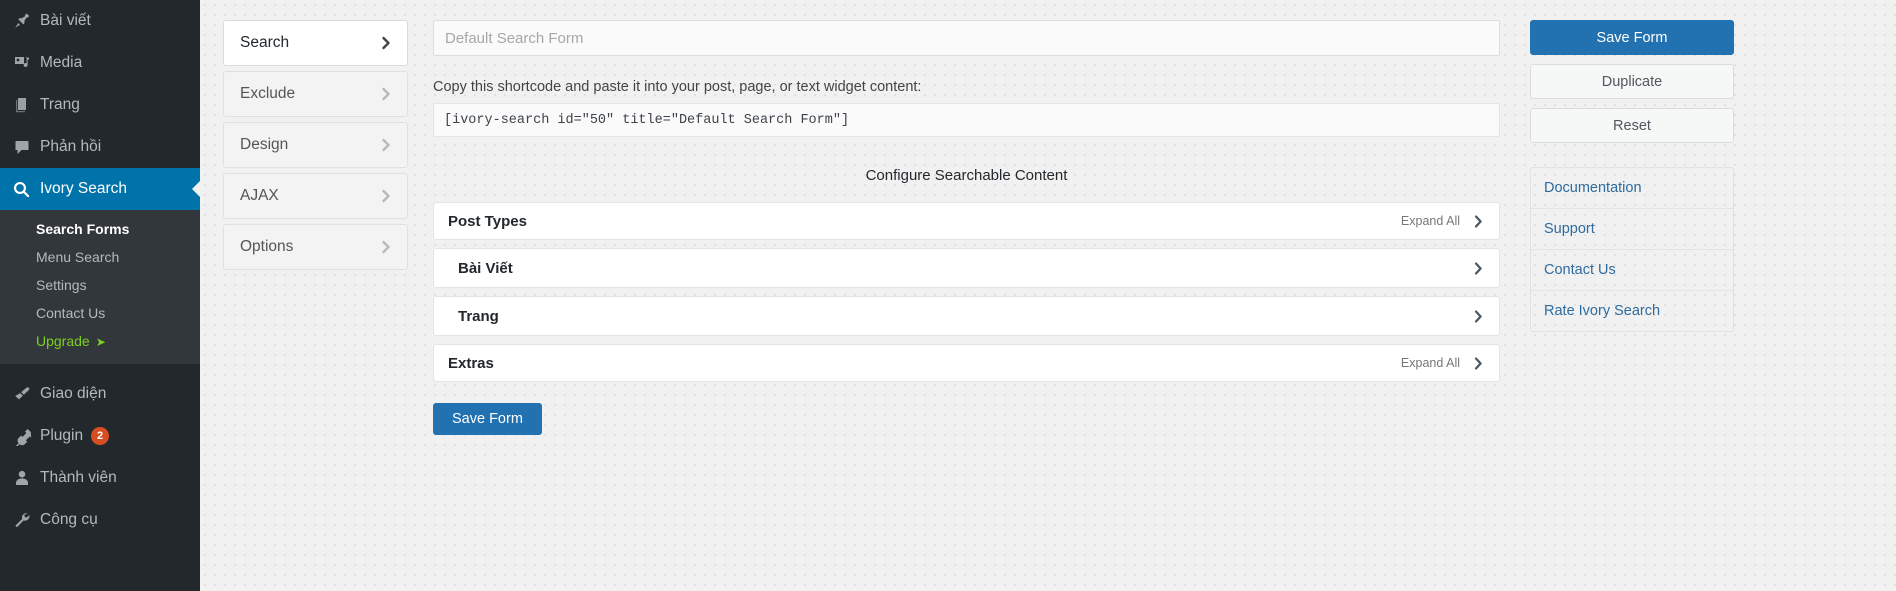 This screenshot has width=1896, height=591. I want to click on link-documentation: Documentation, so click(1632, 188).